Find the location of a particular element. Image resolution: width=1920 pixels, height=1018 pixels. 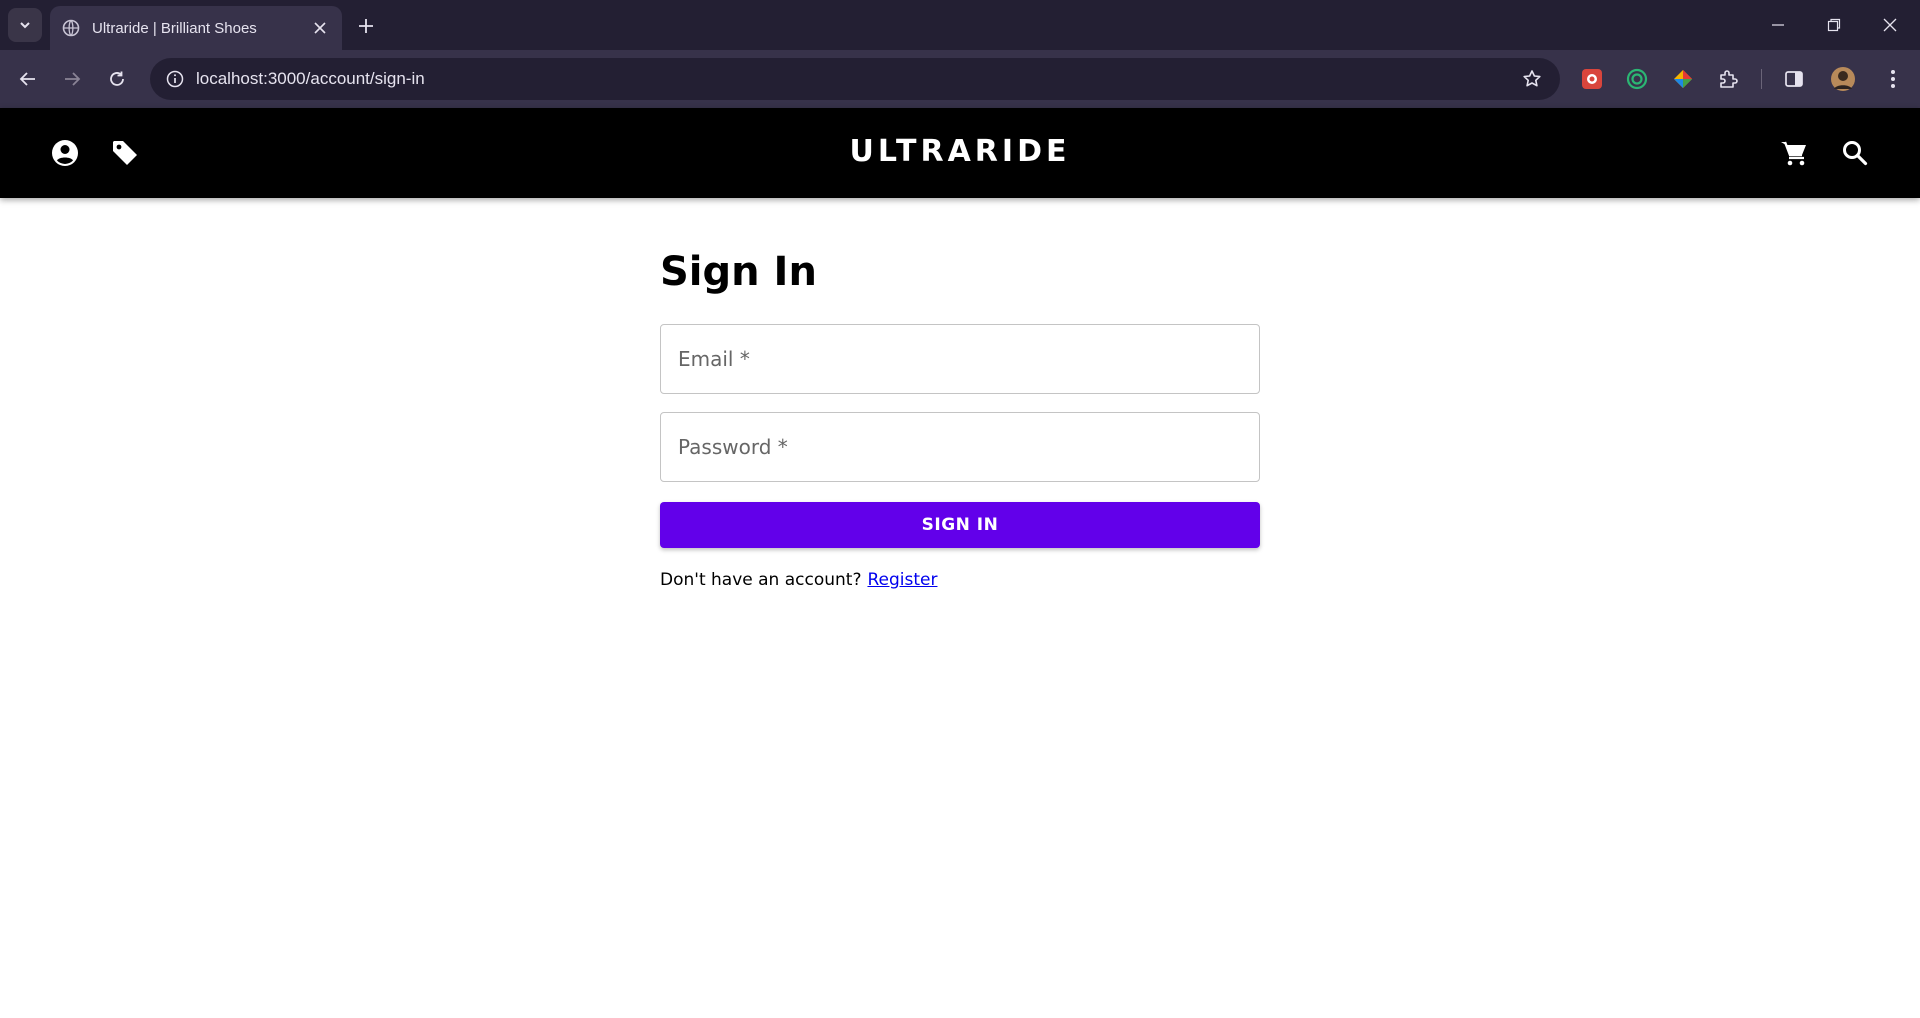

chevron-down-icon is located at coordinates (25, 25).